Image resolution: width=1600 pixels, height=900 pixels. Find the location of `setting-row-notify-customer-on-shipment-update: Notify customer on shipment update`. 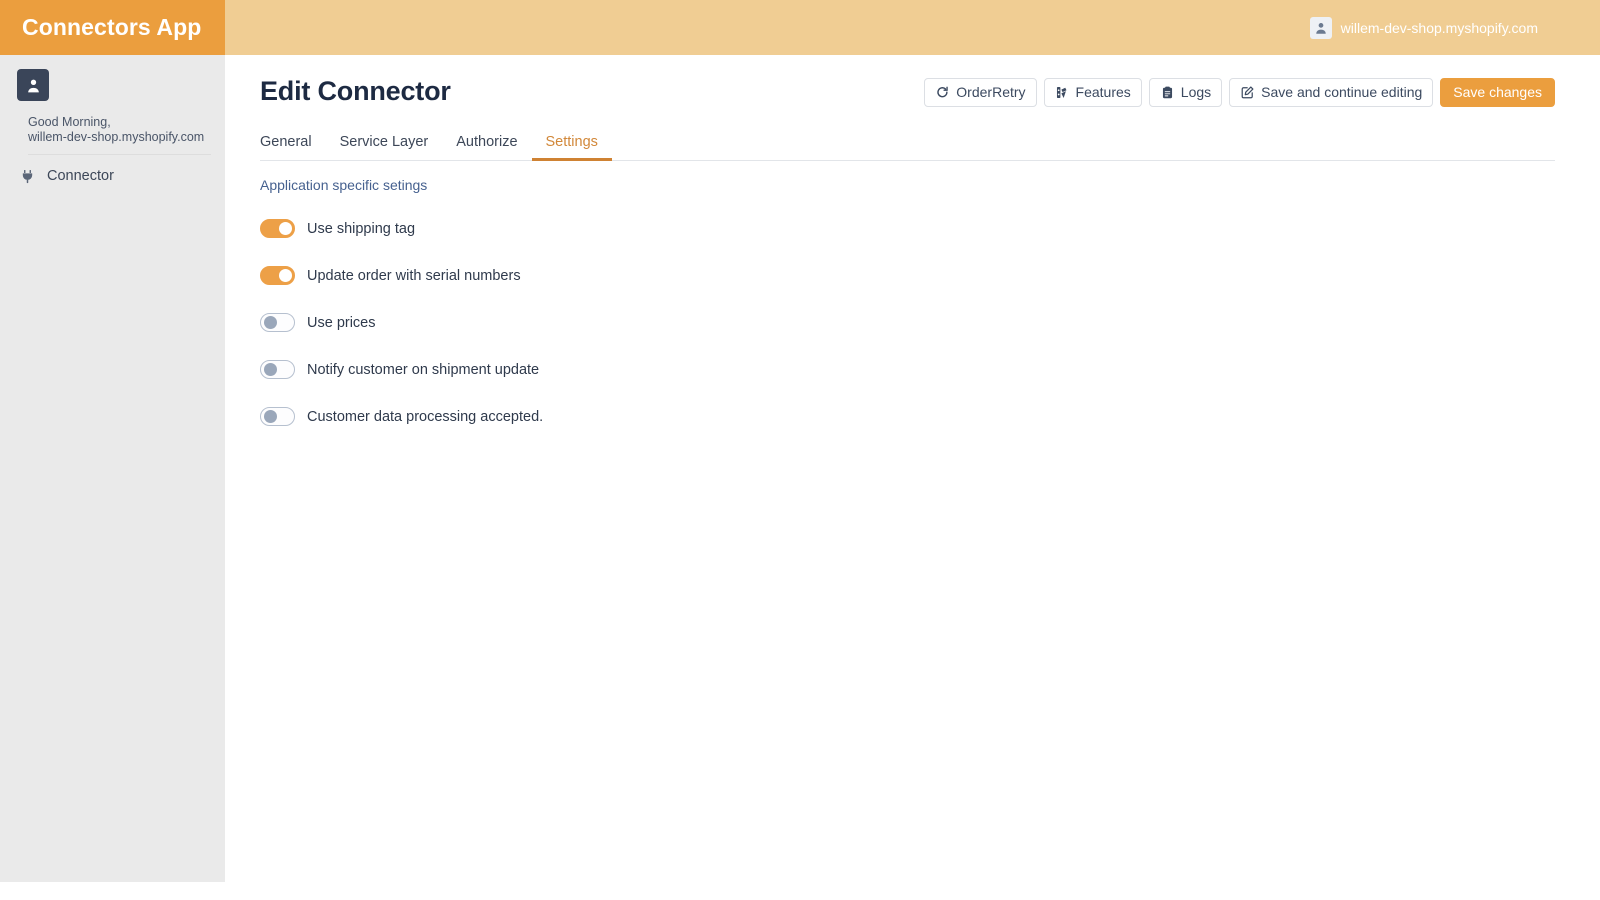

setting-row-notify-customer-on-shipment-update: Notify customer on shipment update is located at coordinates (930, 369).